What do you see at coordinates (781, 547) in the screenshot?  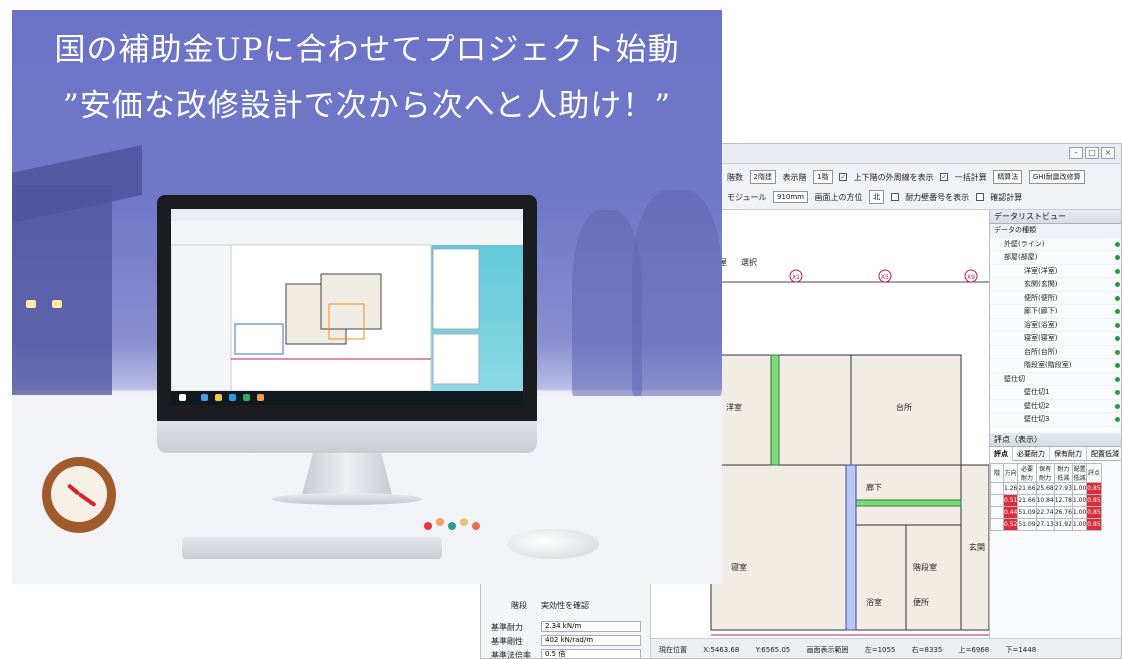 I see `room-bedroom` at bounding box center [781, 547].